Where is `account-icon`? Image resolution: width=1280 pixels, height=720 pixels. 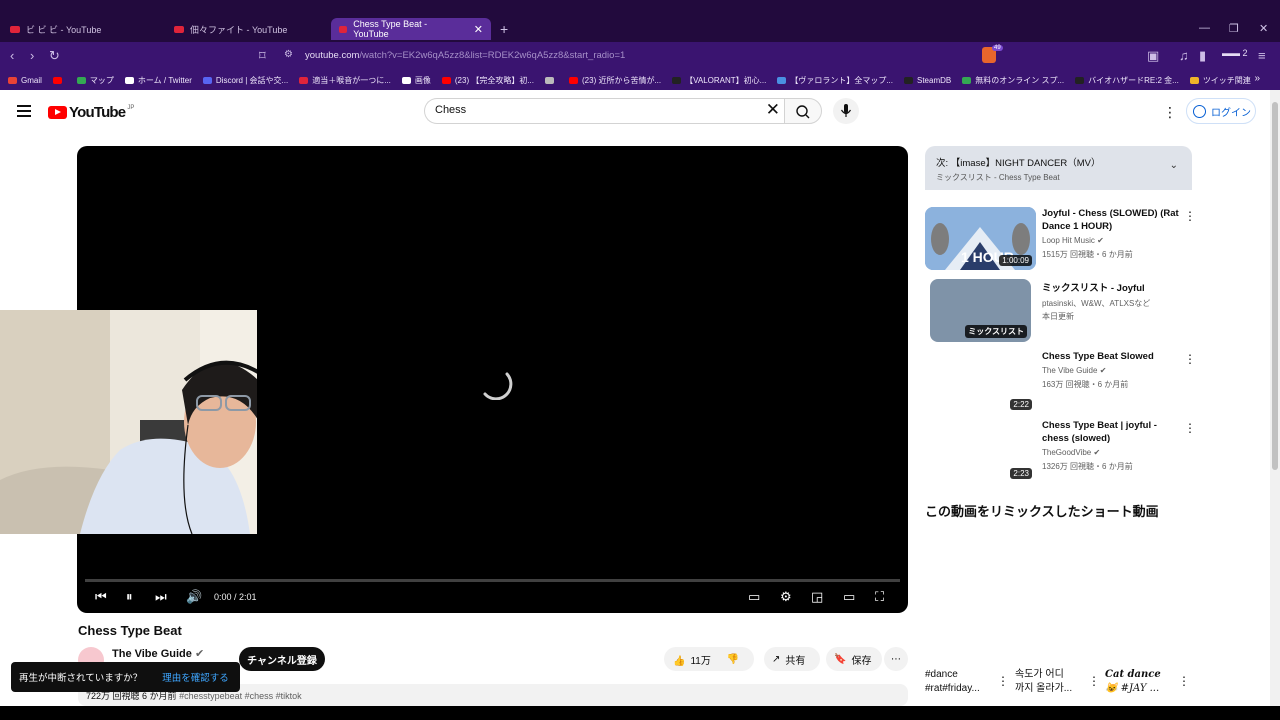
account-icon is located at coordinates (1199, 111).